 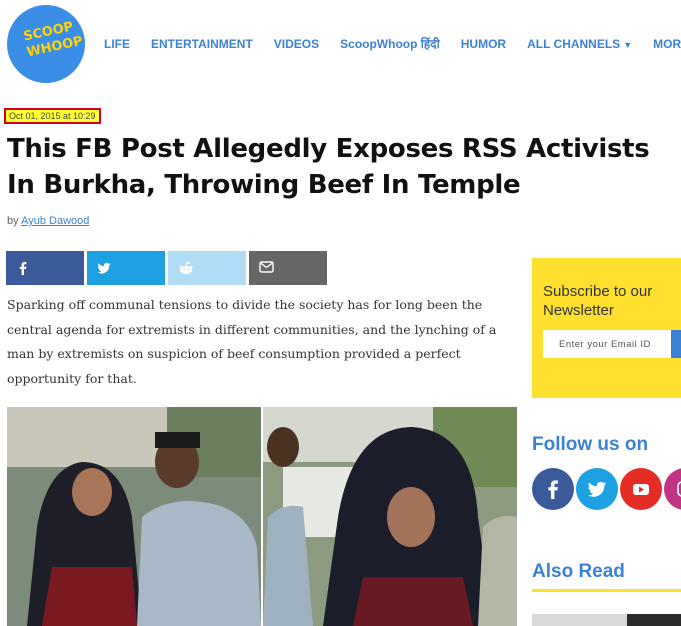 I want to click on follow-twitter-button, so click(x=597, y=489).